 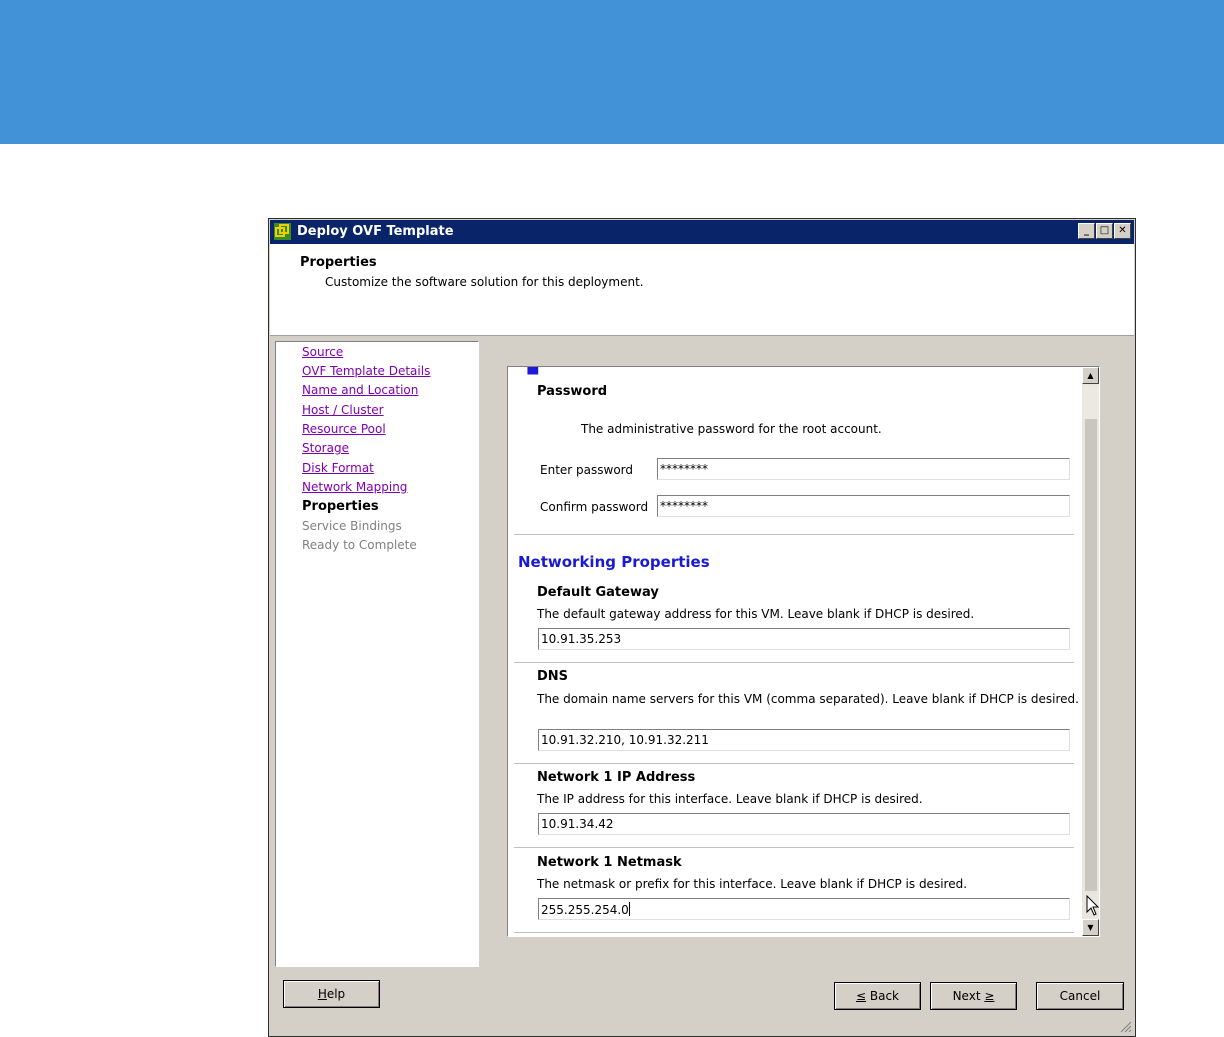 What do you see at coordinates (1122, 231) in the screenshot?
I see `close-button: ✕` at bounding box center [1122, 231].